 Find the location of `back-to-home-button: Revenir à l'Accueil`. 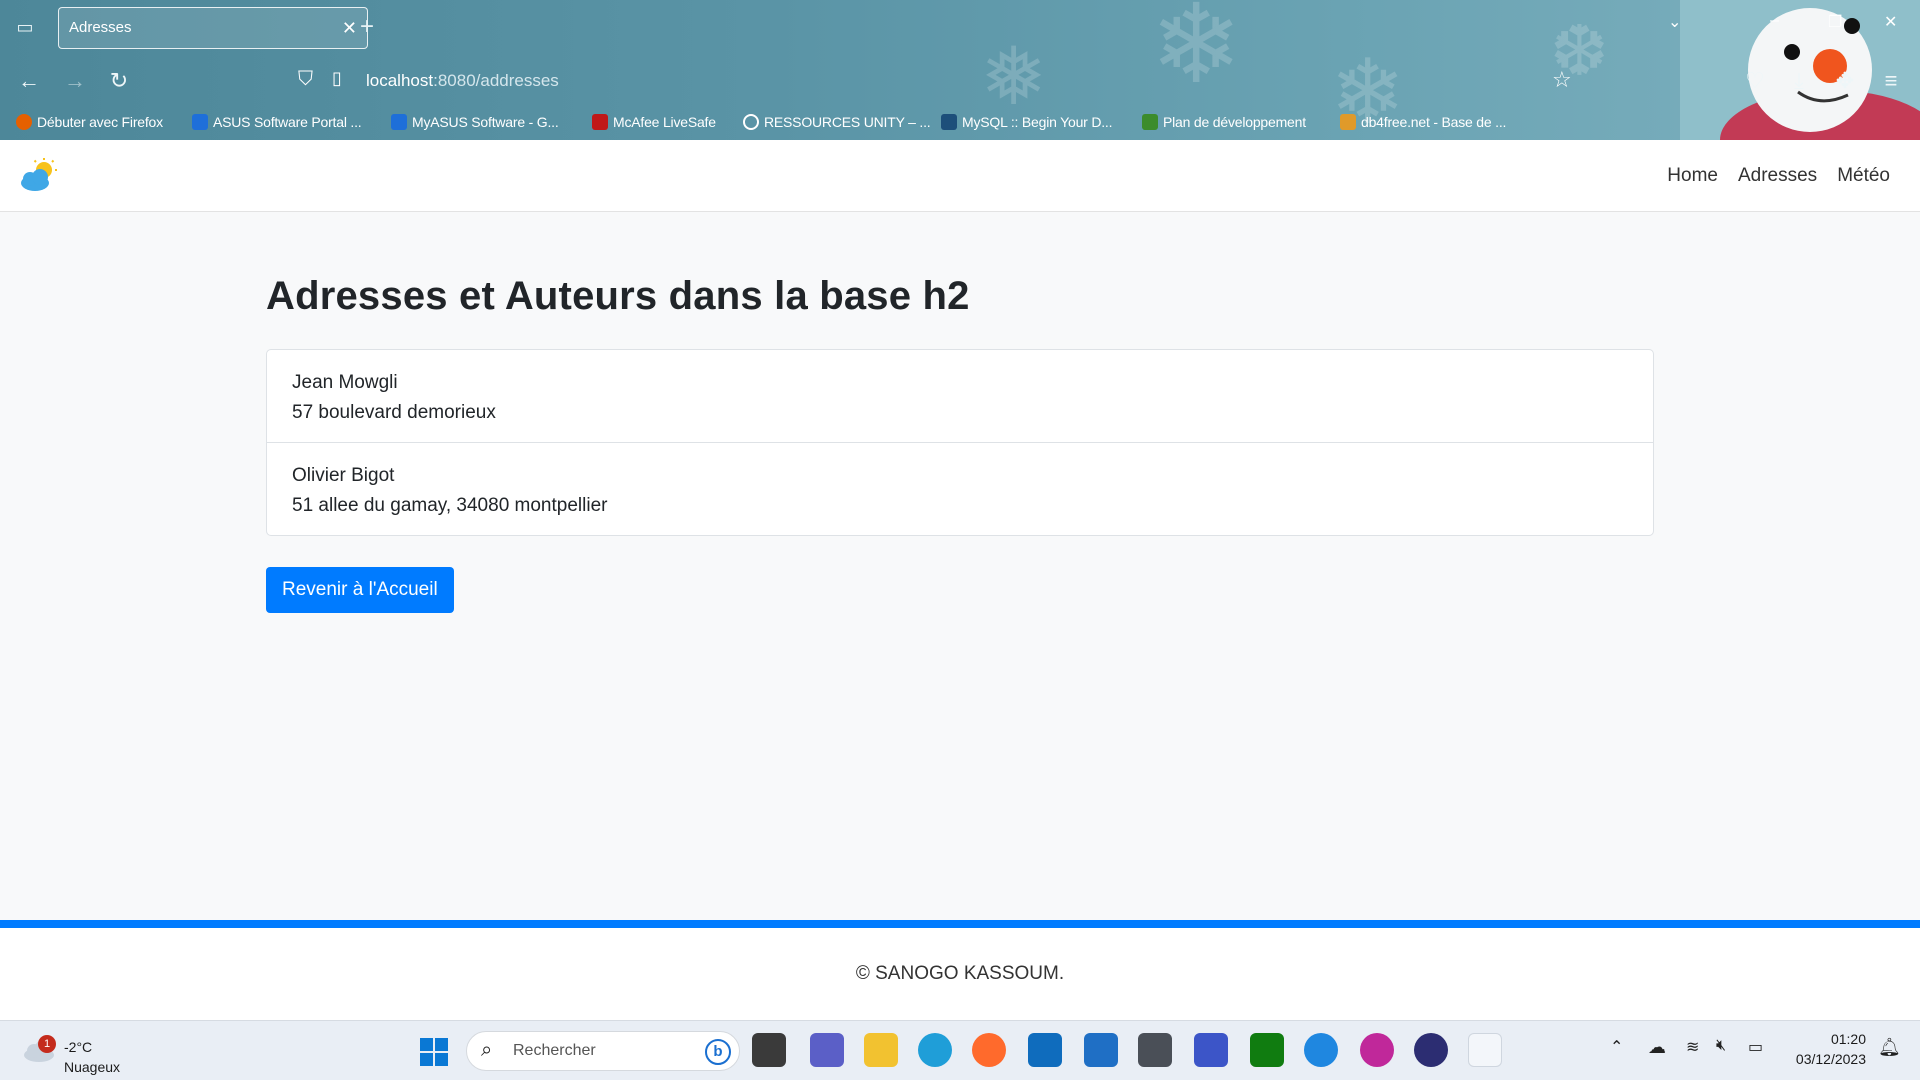

back-to-home-button: Revenir à l'Accueil is located at coordinates (360, 590).